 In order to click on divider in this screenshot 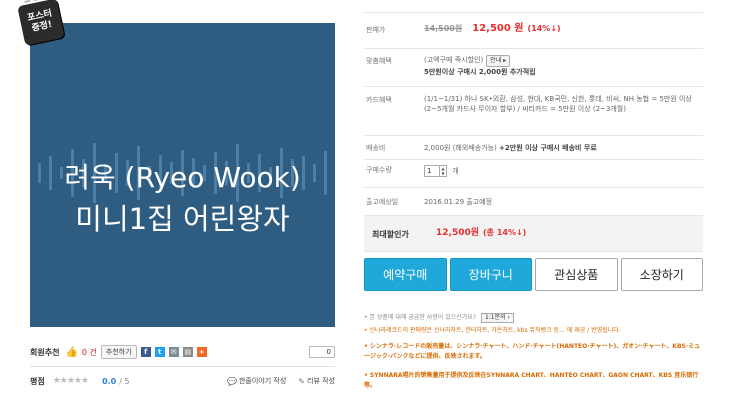, I will do `click(182, 366)`.